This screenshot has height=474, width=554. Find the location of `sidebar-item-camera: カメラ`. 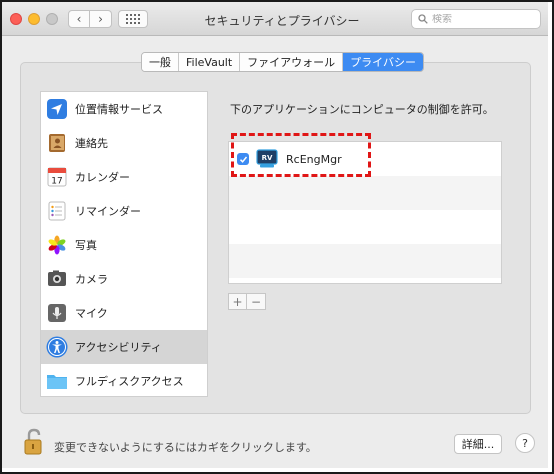

sidebar-item-camera: カメラ is located at coordinates (124, 279).